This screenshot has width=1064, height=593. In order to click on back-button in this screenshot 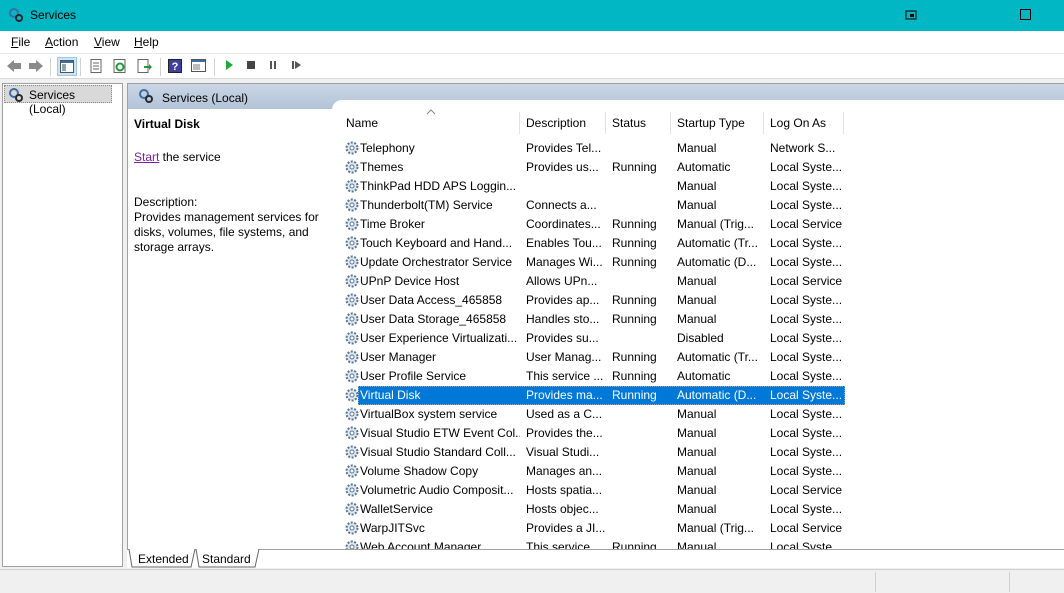, I will do `click(14, 66)`.